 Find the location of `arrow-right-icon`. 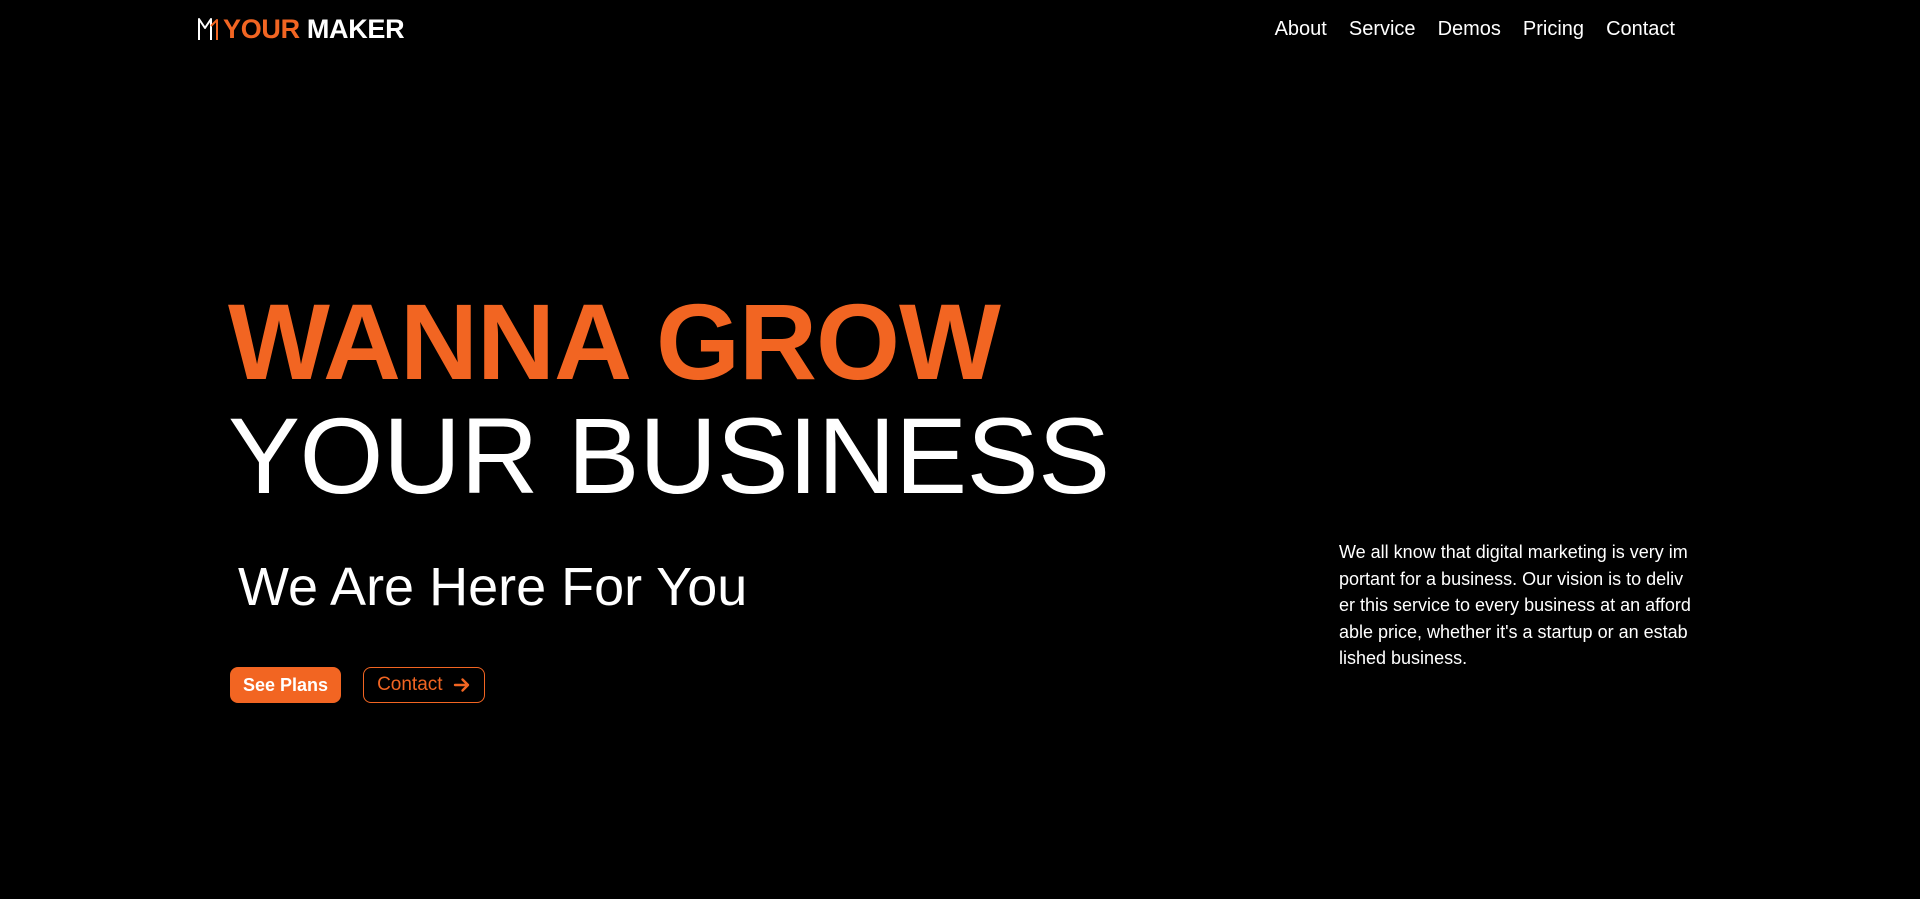

arrow-right-icon is located at coordinates (462, 685).